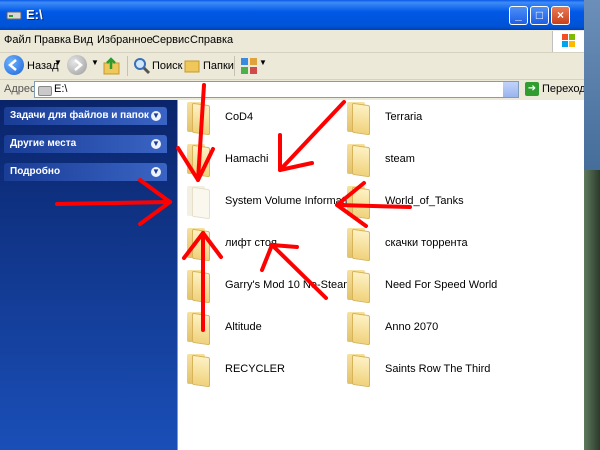 The height and width of the screenshot is (450, 600). Describe the element at coordinates (79, 115) in the screenshot. I see `panel-title: Задачи для файлов и папок` at that location.